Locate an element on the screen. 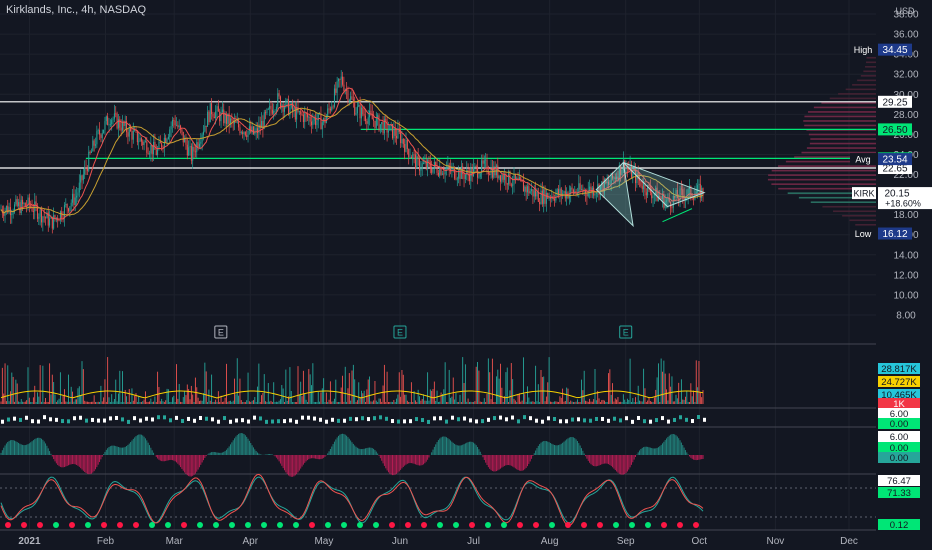 Image resolution: width=932 pixels, height=550 pixels. price-tick-label: 18.00 is located at coordinates (905, 215).